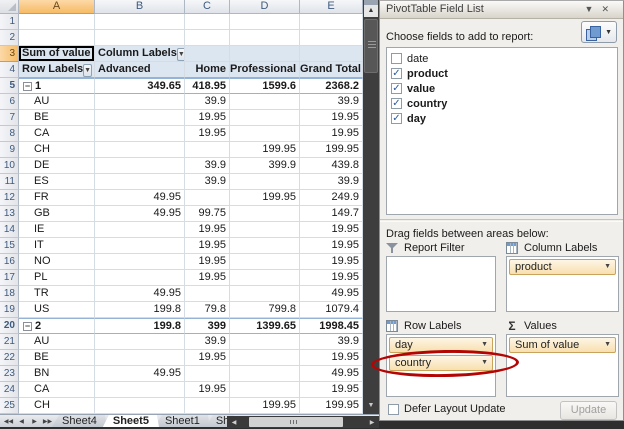 The width and height of the screenshot is (624, 429). I want to click on close-icon: ✕, so click(609, 9).